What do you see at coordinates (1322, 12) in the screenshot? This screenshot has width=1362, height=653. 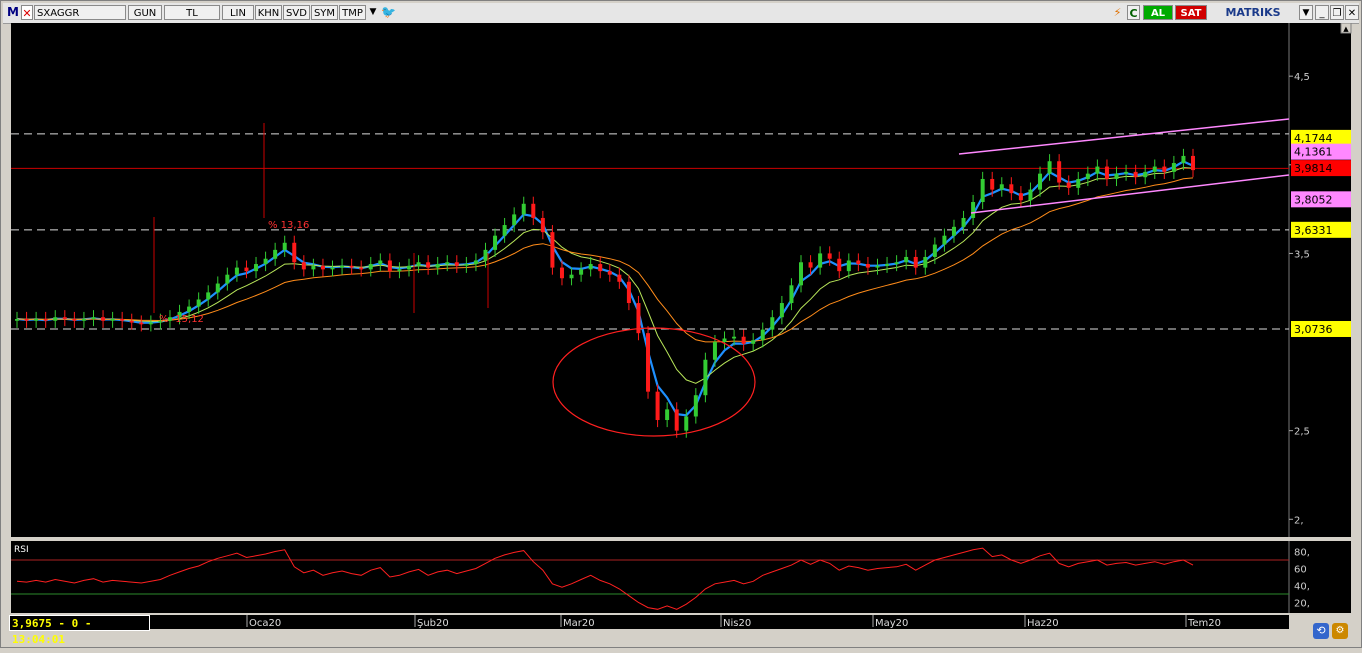 I see `minimize-icon: _` at bounding box center [1322, 12].